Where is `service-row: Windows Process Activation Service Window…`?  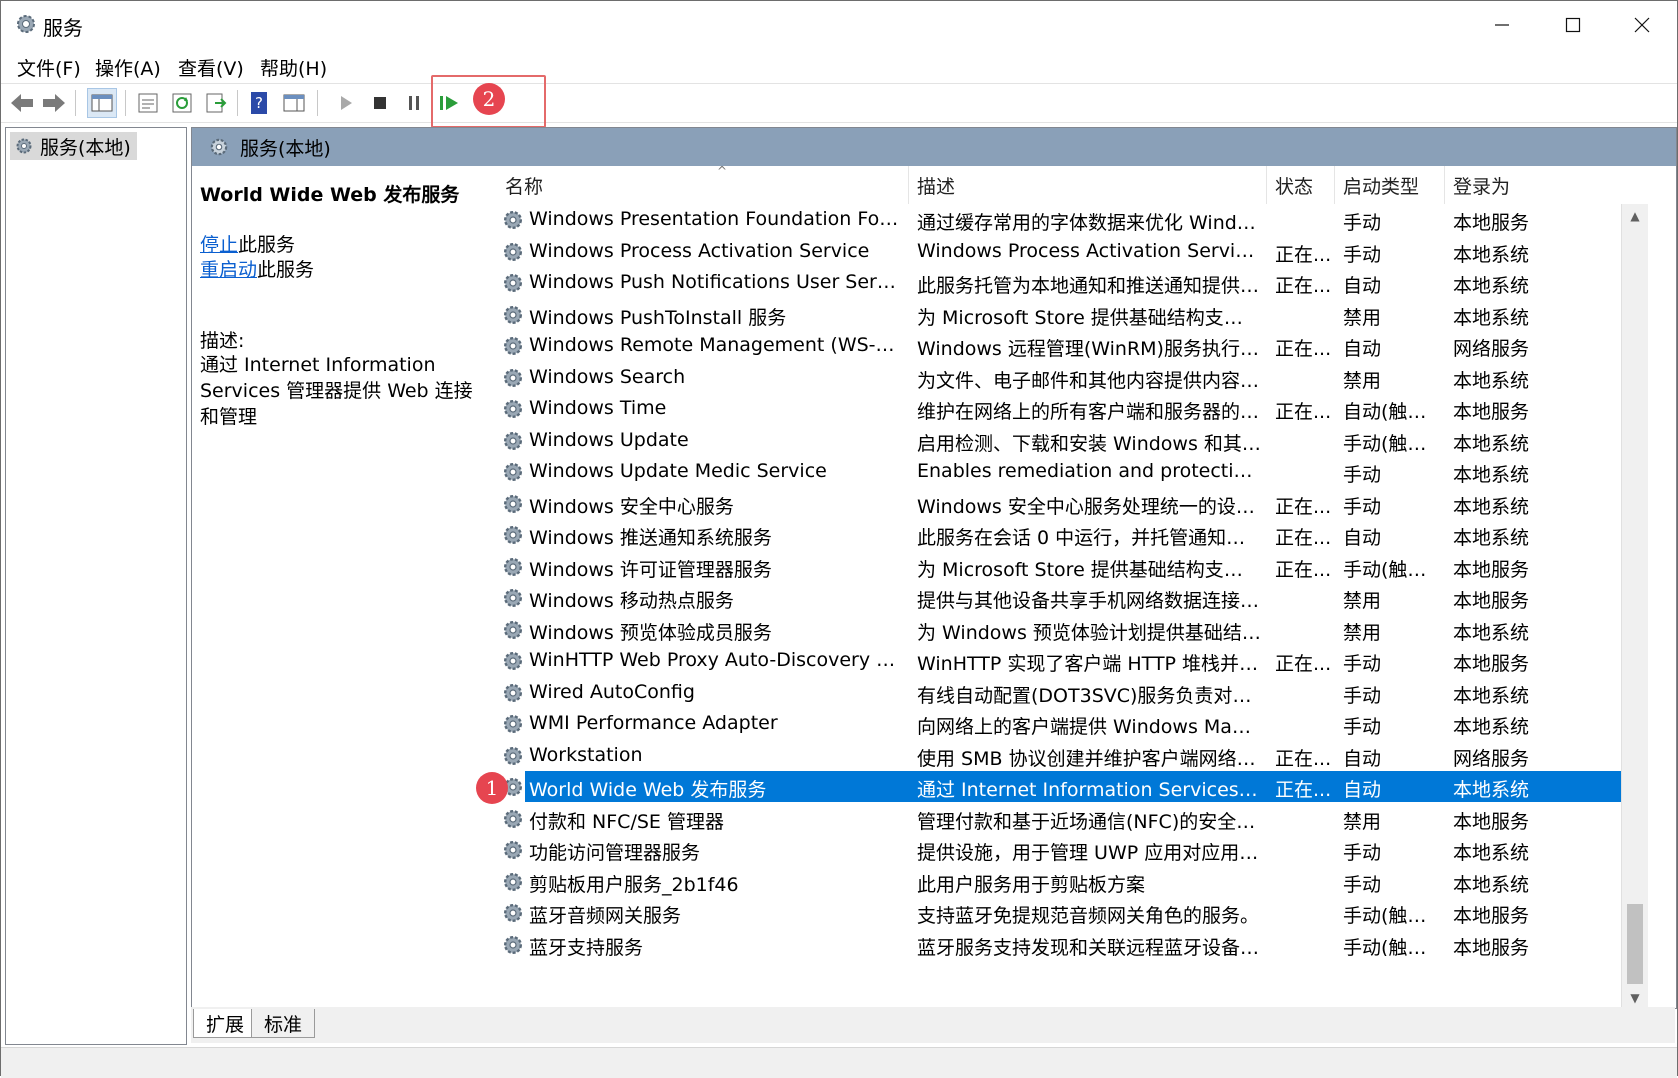 service-row: Windows Process Activation Service Window… is located at coordinates (1072, 251).